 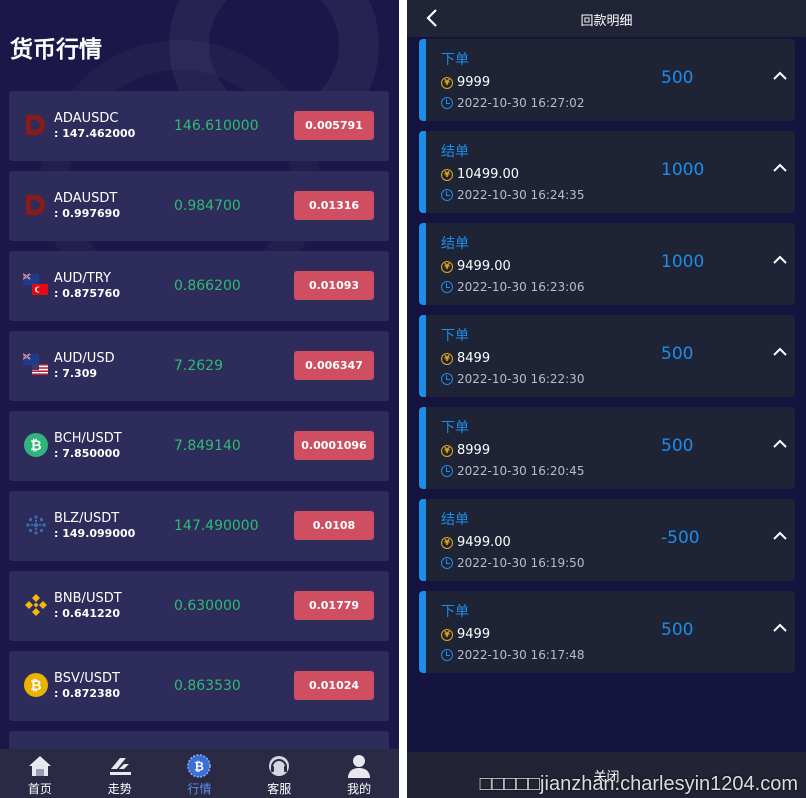 I want to click on pair-sub-value: : 0.872380, so click(x=87, y=693).